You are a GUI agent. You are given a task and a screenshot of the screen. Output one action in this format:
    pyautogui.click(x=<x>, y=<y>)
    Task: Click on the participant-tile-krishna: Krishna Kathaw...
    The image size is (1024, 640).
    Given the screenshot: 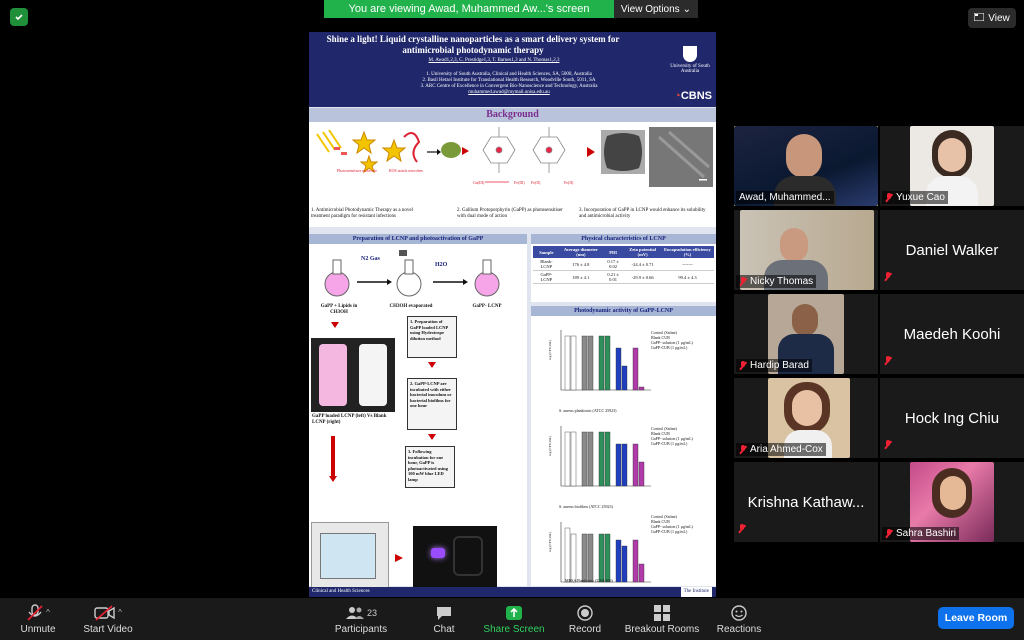 What is the action you would take?
    pyautogui.click(x=806, y=502)
    